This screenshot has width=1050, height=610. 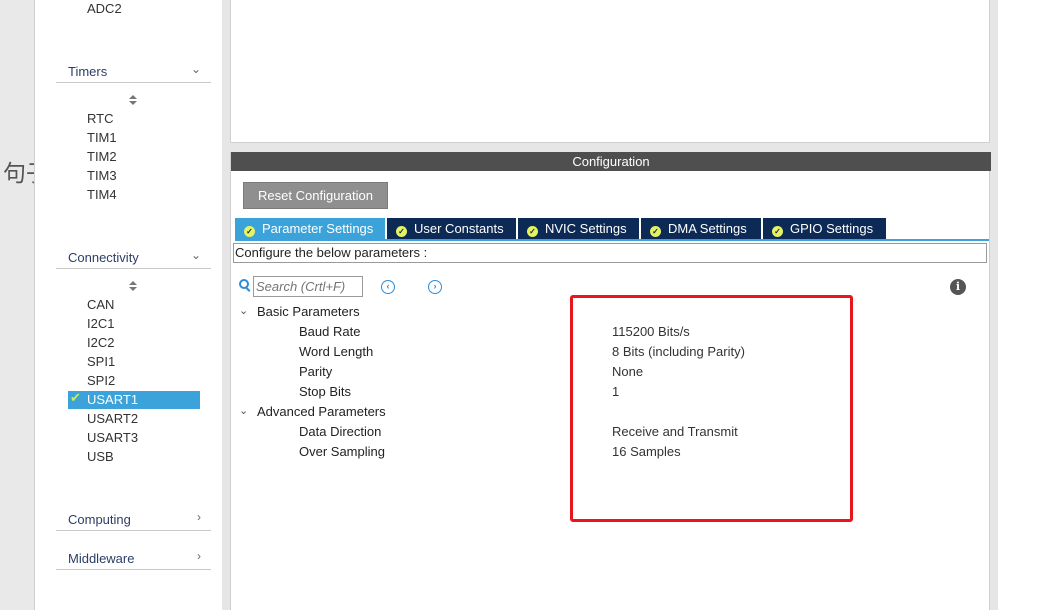 What do you see at coordinates (100, 119) in the screenshot?
I see `sidebar-item-rtc: RTC` at bounding box center [100, 119].